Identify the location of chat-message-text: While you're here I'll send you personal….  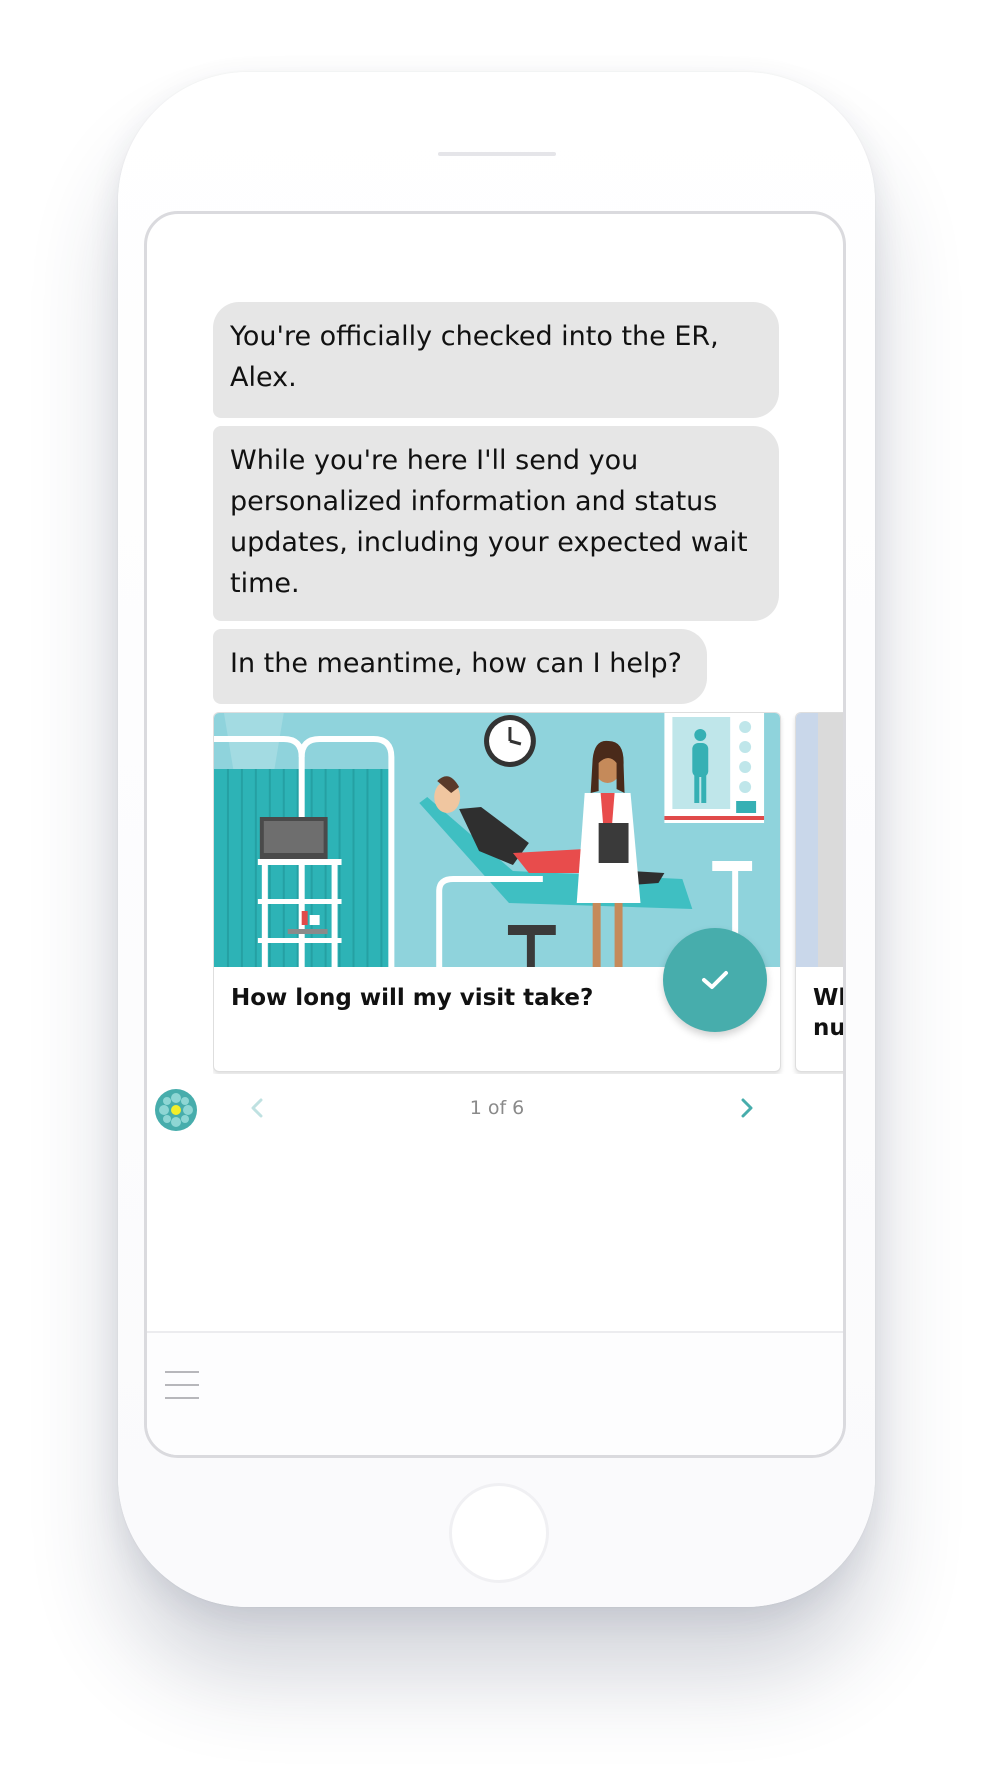
(489, 522).